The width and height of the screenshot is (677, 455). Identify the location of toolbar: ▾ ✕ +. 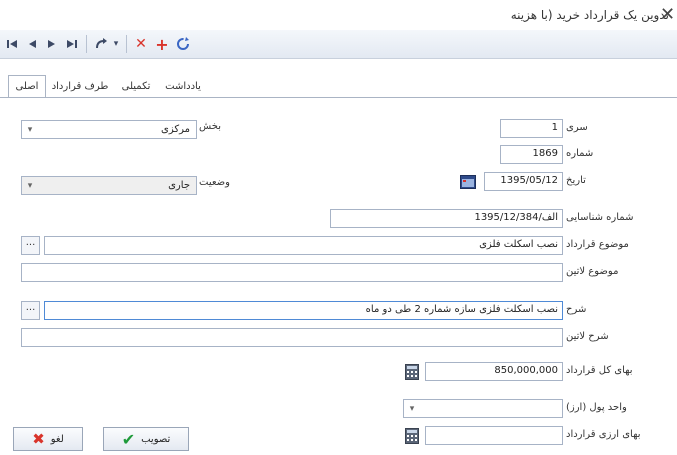
(338, 44).